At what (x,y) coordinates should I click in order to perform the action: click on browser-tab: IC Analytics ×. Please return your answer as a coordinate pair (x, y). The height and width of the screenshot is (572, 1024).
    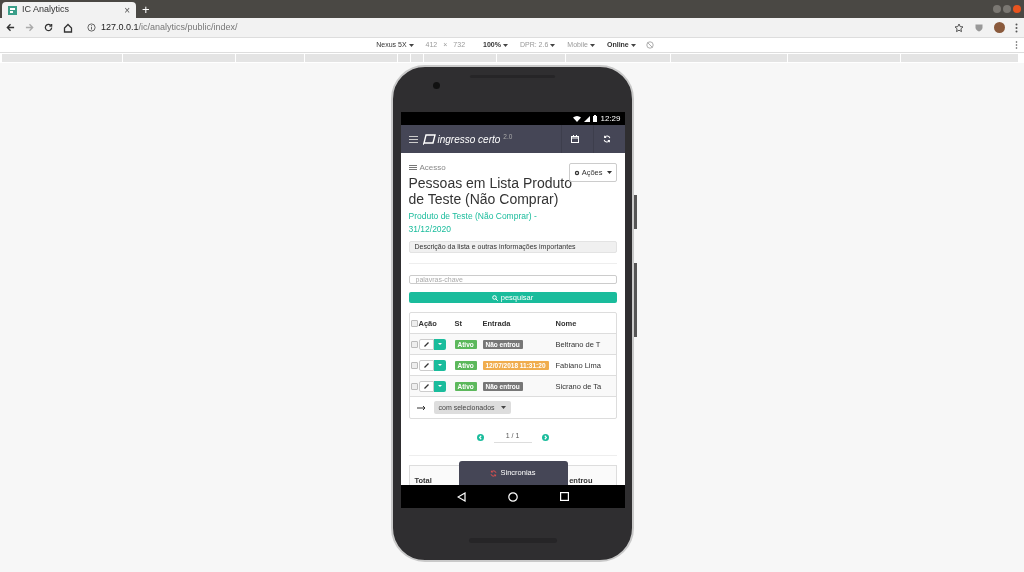
    Looking at the image, I should click on (69, 10).